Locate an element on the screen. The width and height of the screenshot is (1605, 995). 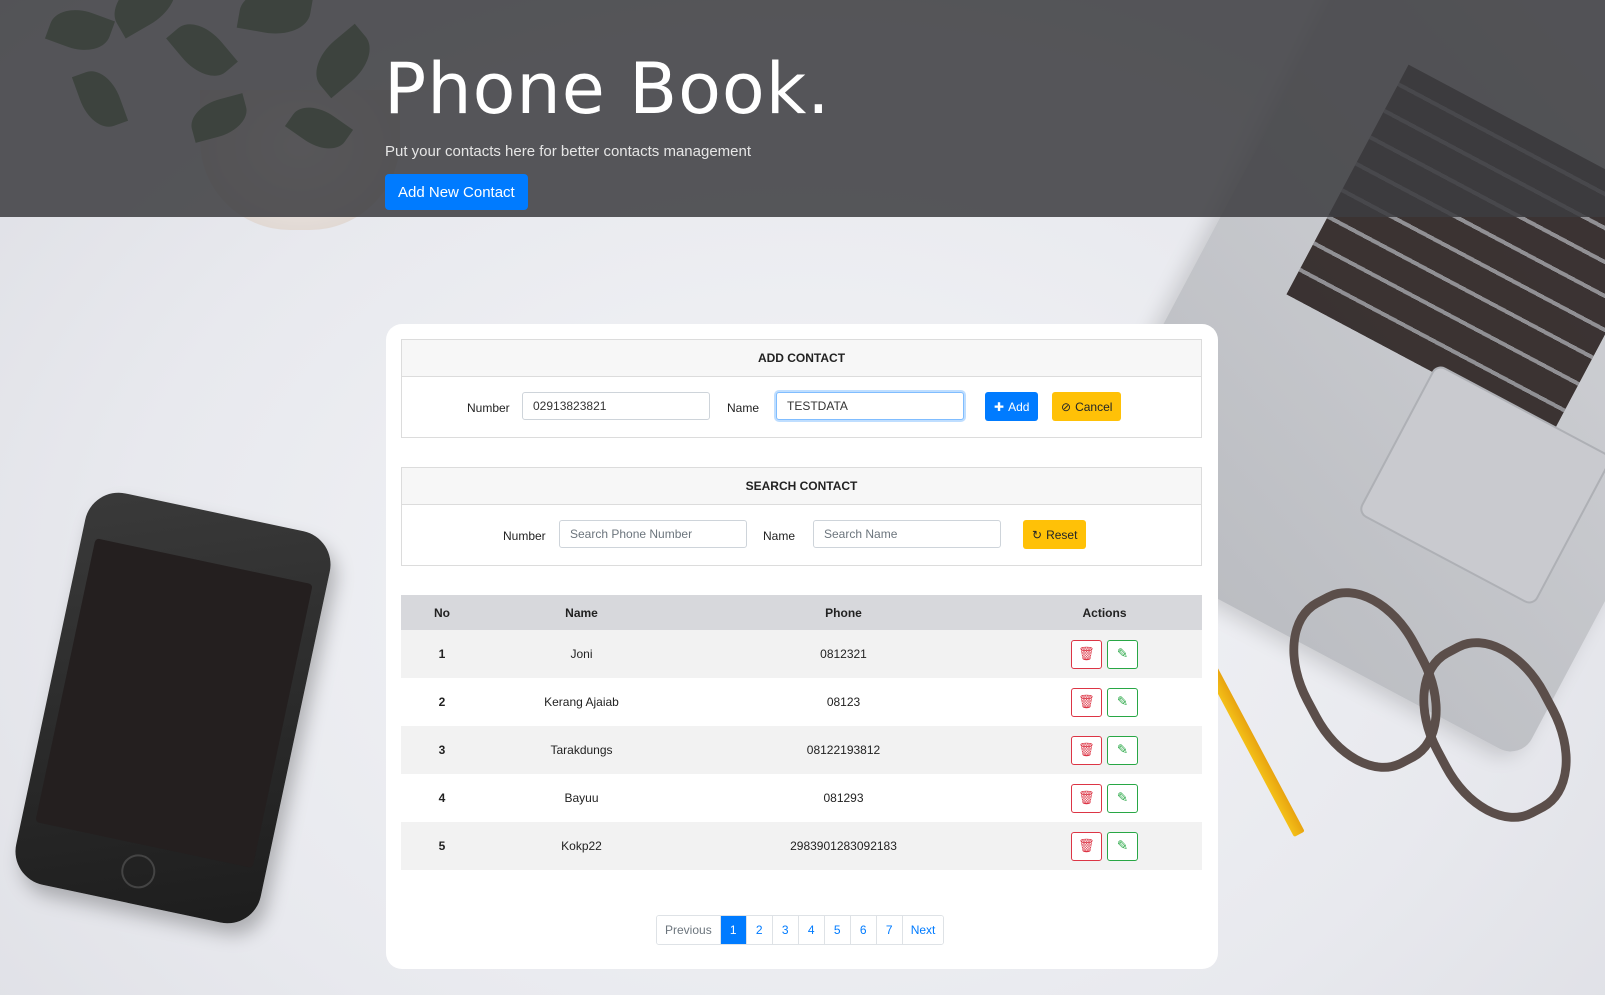
plus-icon: ✚ is located at coordinates (999, 406).